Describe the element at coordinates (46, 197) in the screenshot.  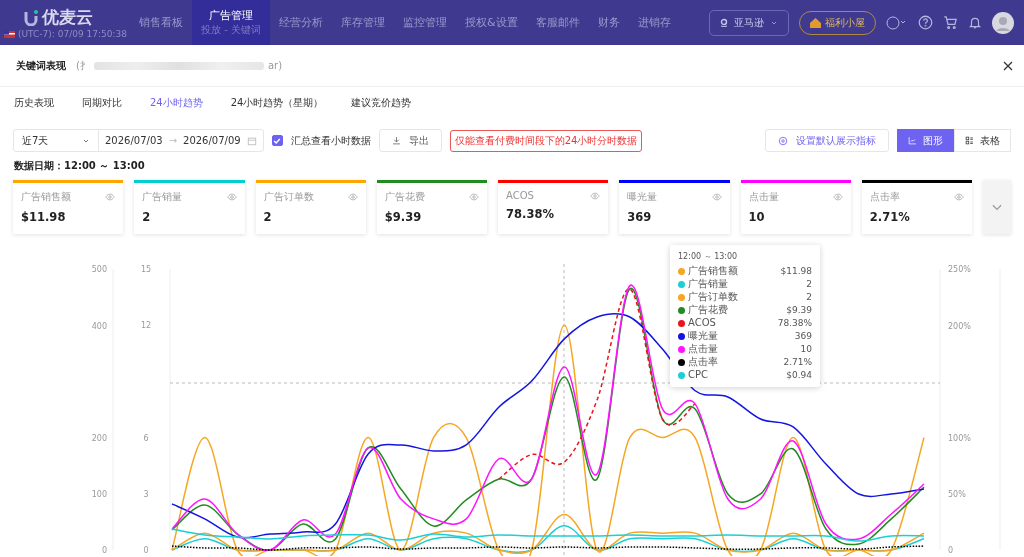
I see `metric-label: 广告销售额` at that location.